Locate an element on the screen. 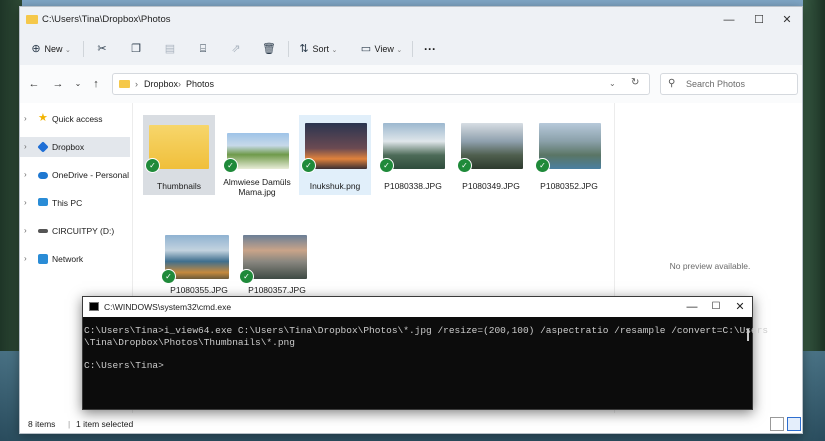 This screenshot has width=825, height=441. sidebar-item-quick-access: › ★ Quick access is located at coordinates (75, 119).